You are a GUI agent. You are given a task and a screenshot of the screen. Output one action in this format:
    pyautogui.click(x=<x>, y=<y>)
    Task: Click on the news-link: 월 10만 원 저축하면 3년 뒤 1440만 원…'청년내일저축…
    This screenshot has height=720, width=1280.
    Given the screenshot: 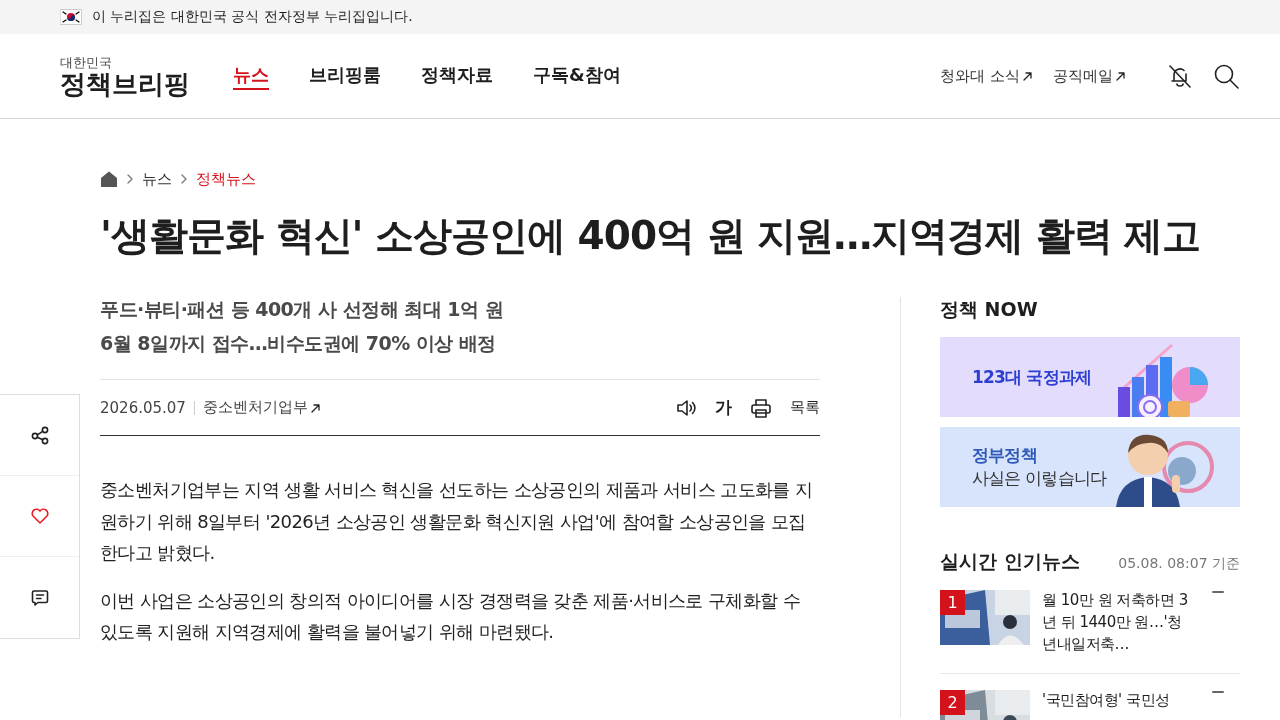 What is the action you would take?
    pyautogui.click(x=1117, y=623)
    